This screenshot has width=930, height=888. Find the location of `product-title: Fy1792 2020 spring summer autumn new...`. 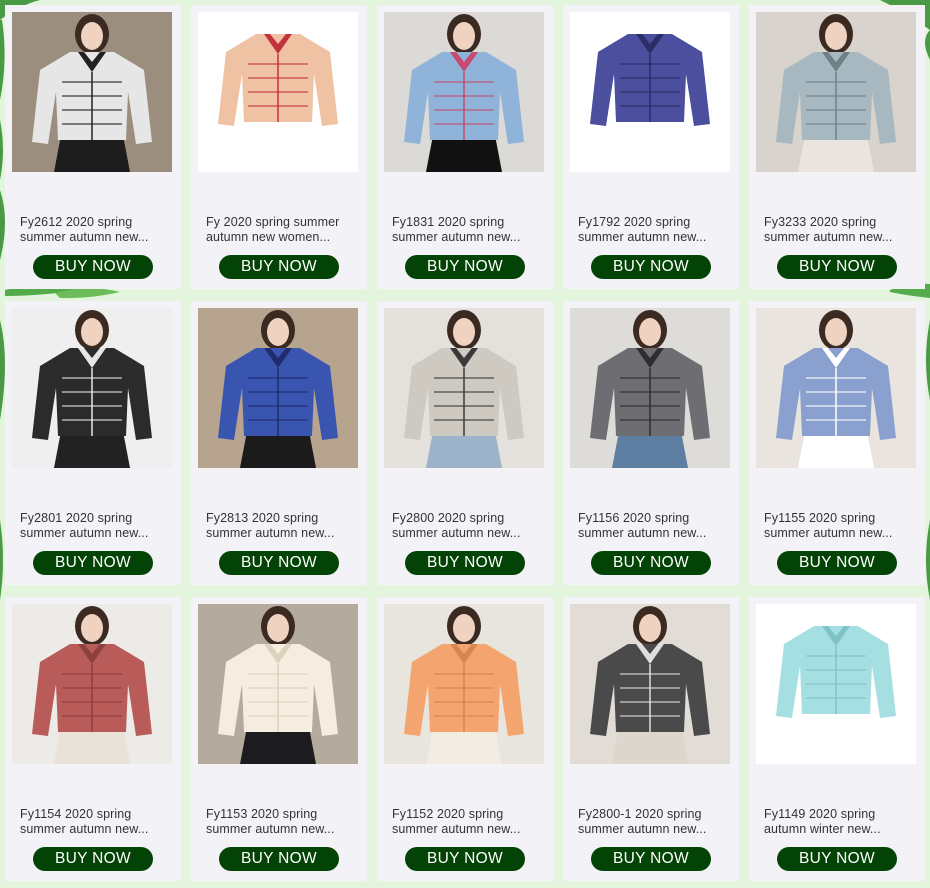

product-title: Fy1792 2020 spring summer autumn new... is located at coordinates (653, 230).